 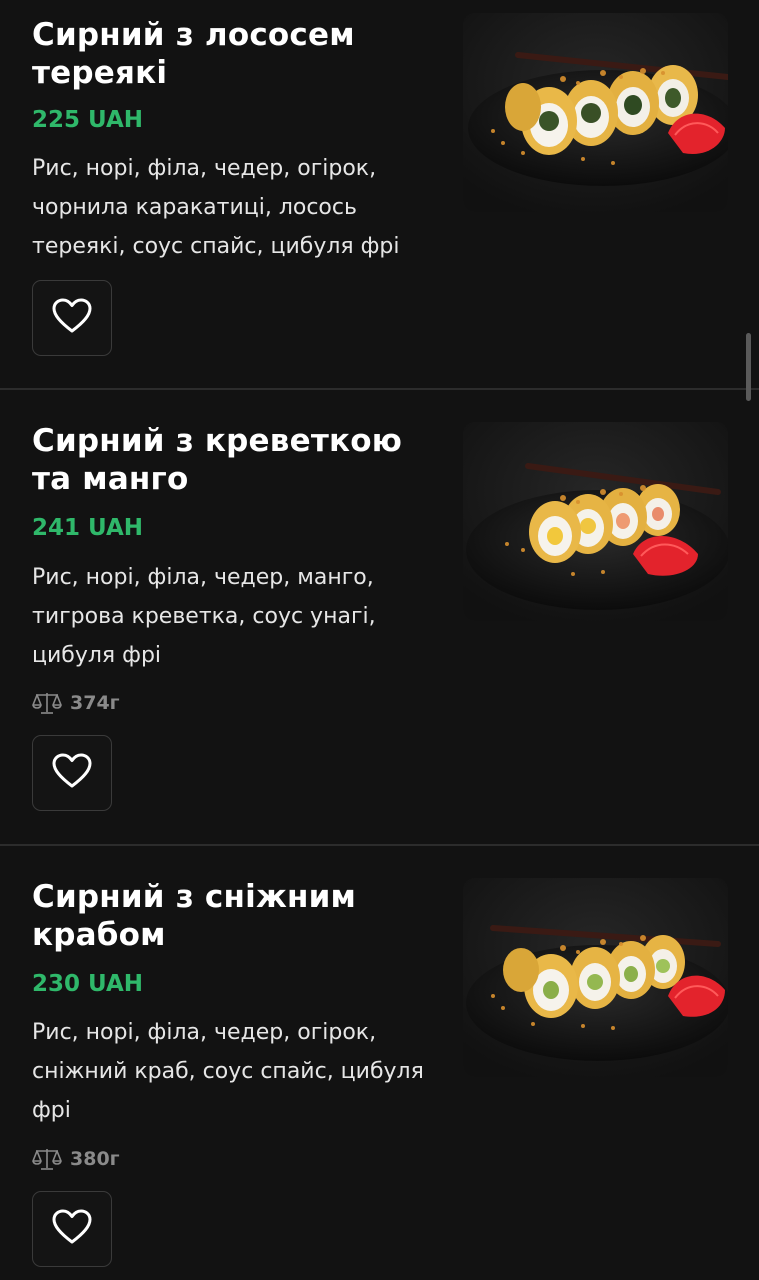 I want to click on item-weight: 380г, so click(x=76, y=1159).